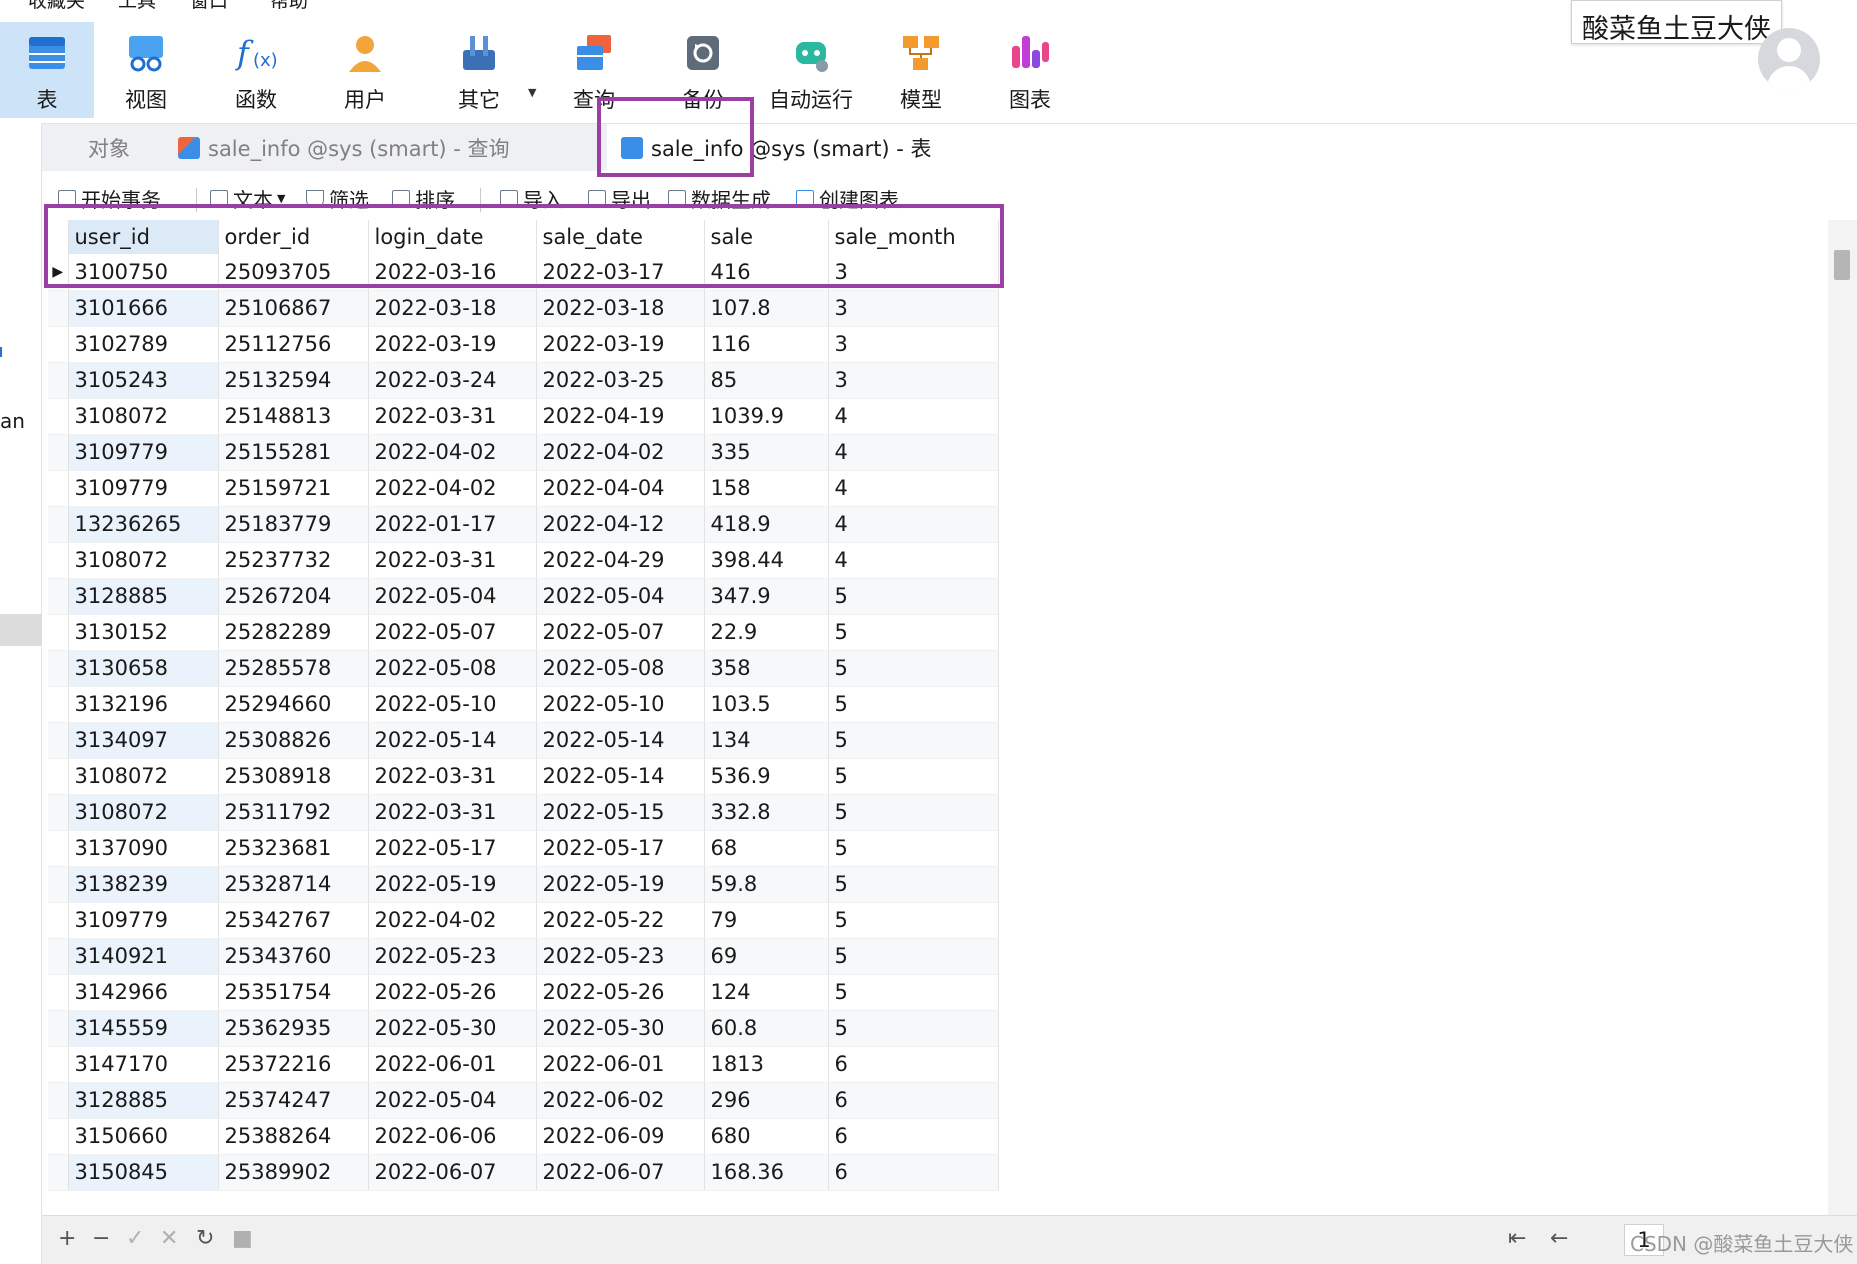 The height and width of the screenshot is (1264, 1857). I want to click on cell-order-id: 25372216, so click(293, 1064).